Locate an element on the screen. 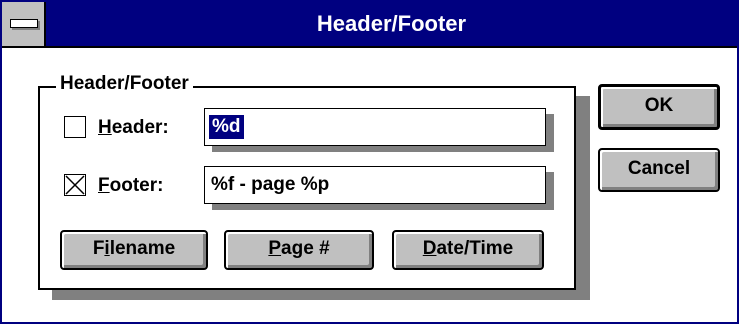 This screenshot has height=324, width=739. footer-input: %f - page %p is located at coordinates (375, 185).